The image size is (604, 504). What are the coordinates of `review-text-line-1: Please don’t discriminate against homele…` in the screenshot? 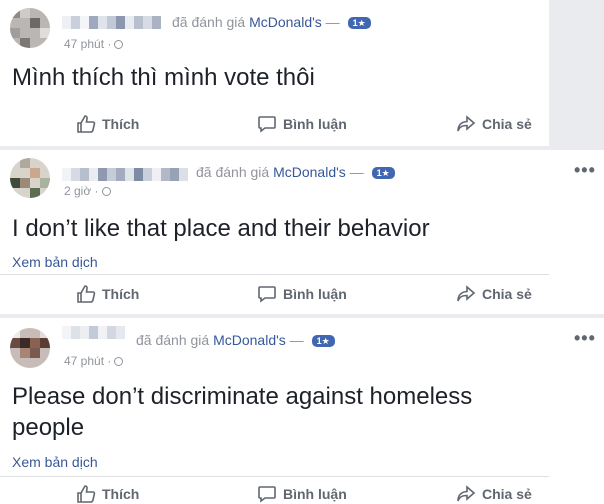 It's located at (242, 396).